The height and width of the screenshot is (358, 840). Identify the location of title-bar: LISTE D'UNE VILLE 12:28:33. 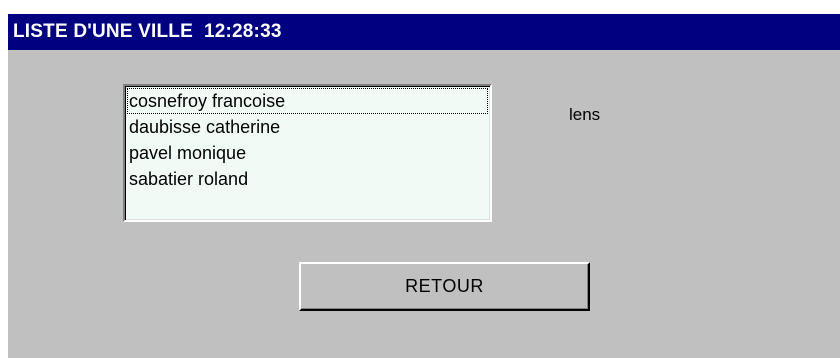
(424, 32).